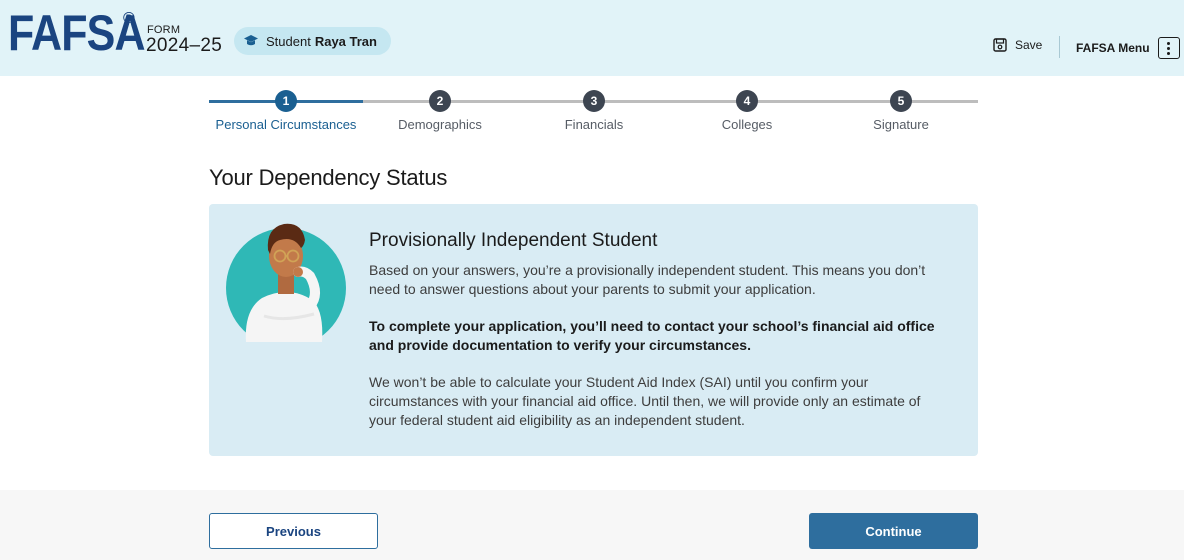 Image resolution: width=1184 pixels, height=560 pixels. What do you see at coordinates (288, 41) in the screenshot?
I see `student-prefix: Student` at bounding box center [288, 41].